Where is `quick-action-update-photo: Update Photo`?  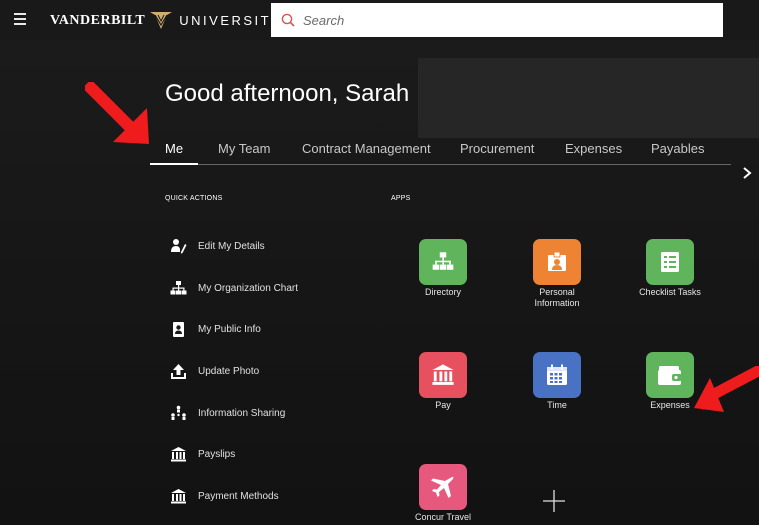 quick-action-update-photo: Update Photo is located at coordinates (214, 371).